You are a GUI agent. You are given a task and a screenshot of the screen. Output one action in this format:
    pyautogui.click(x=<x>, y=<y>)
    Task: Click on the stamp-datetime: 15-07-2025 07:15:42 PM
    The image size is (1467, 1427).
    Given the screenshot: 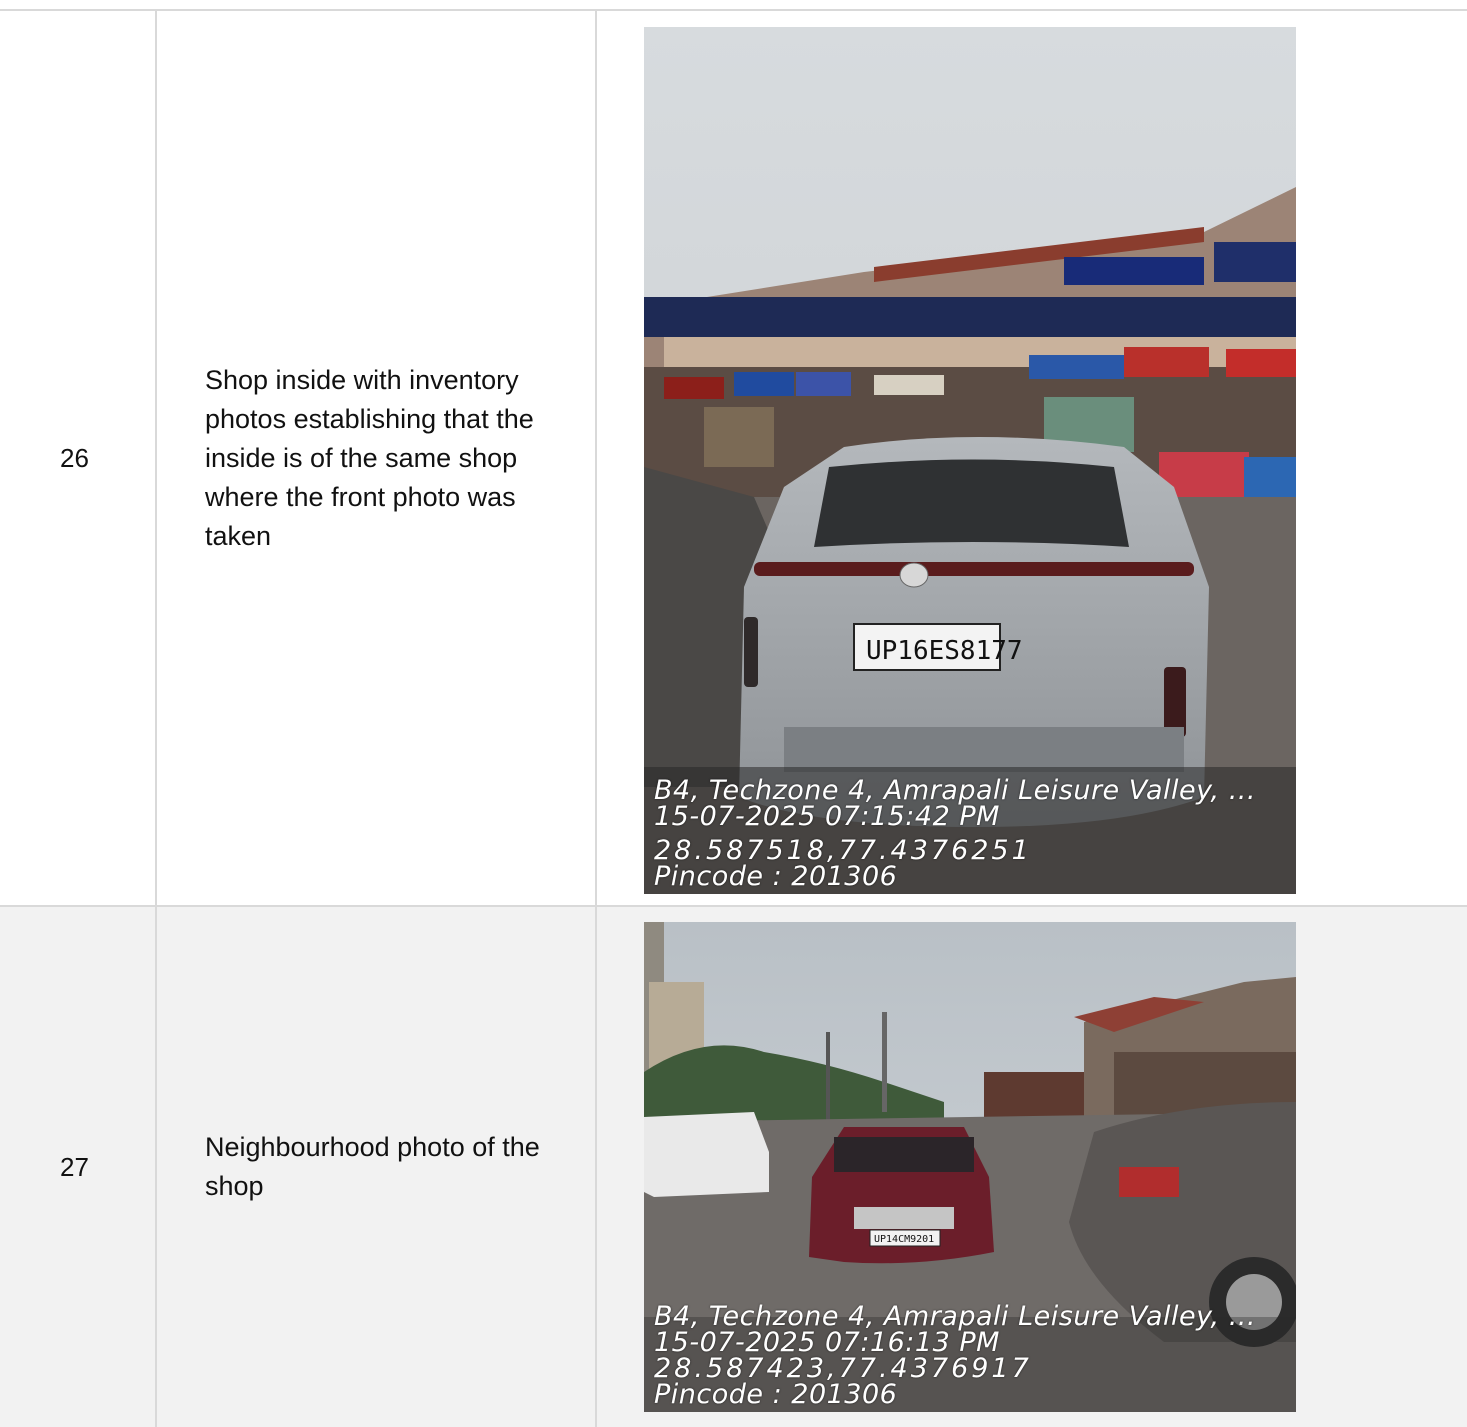 What is the action you would take?
    pyautogui.click(x=827, y=816)
    